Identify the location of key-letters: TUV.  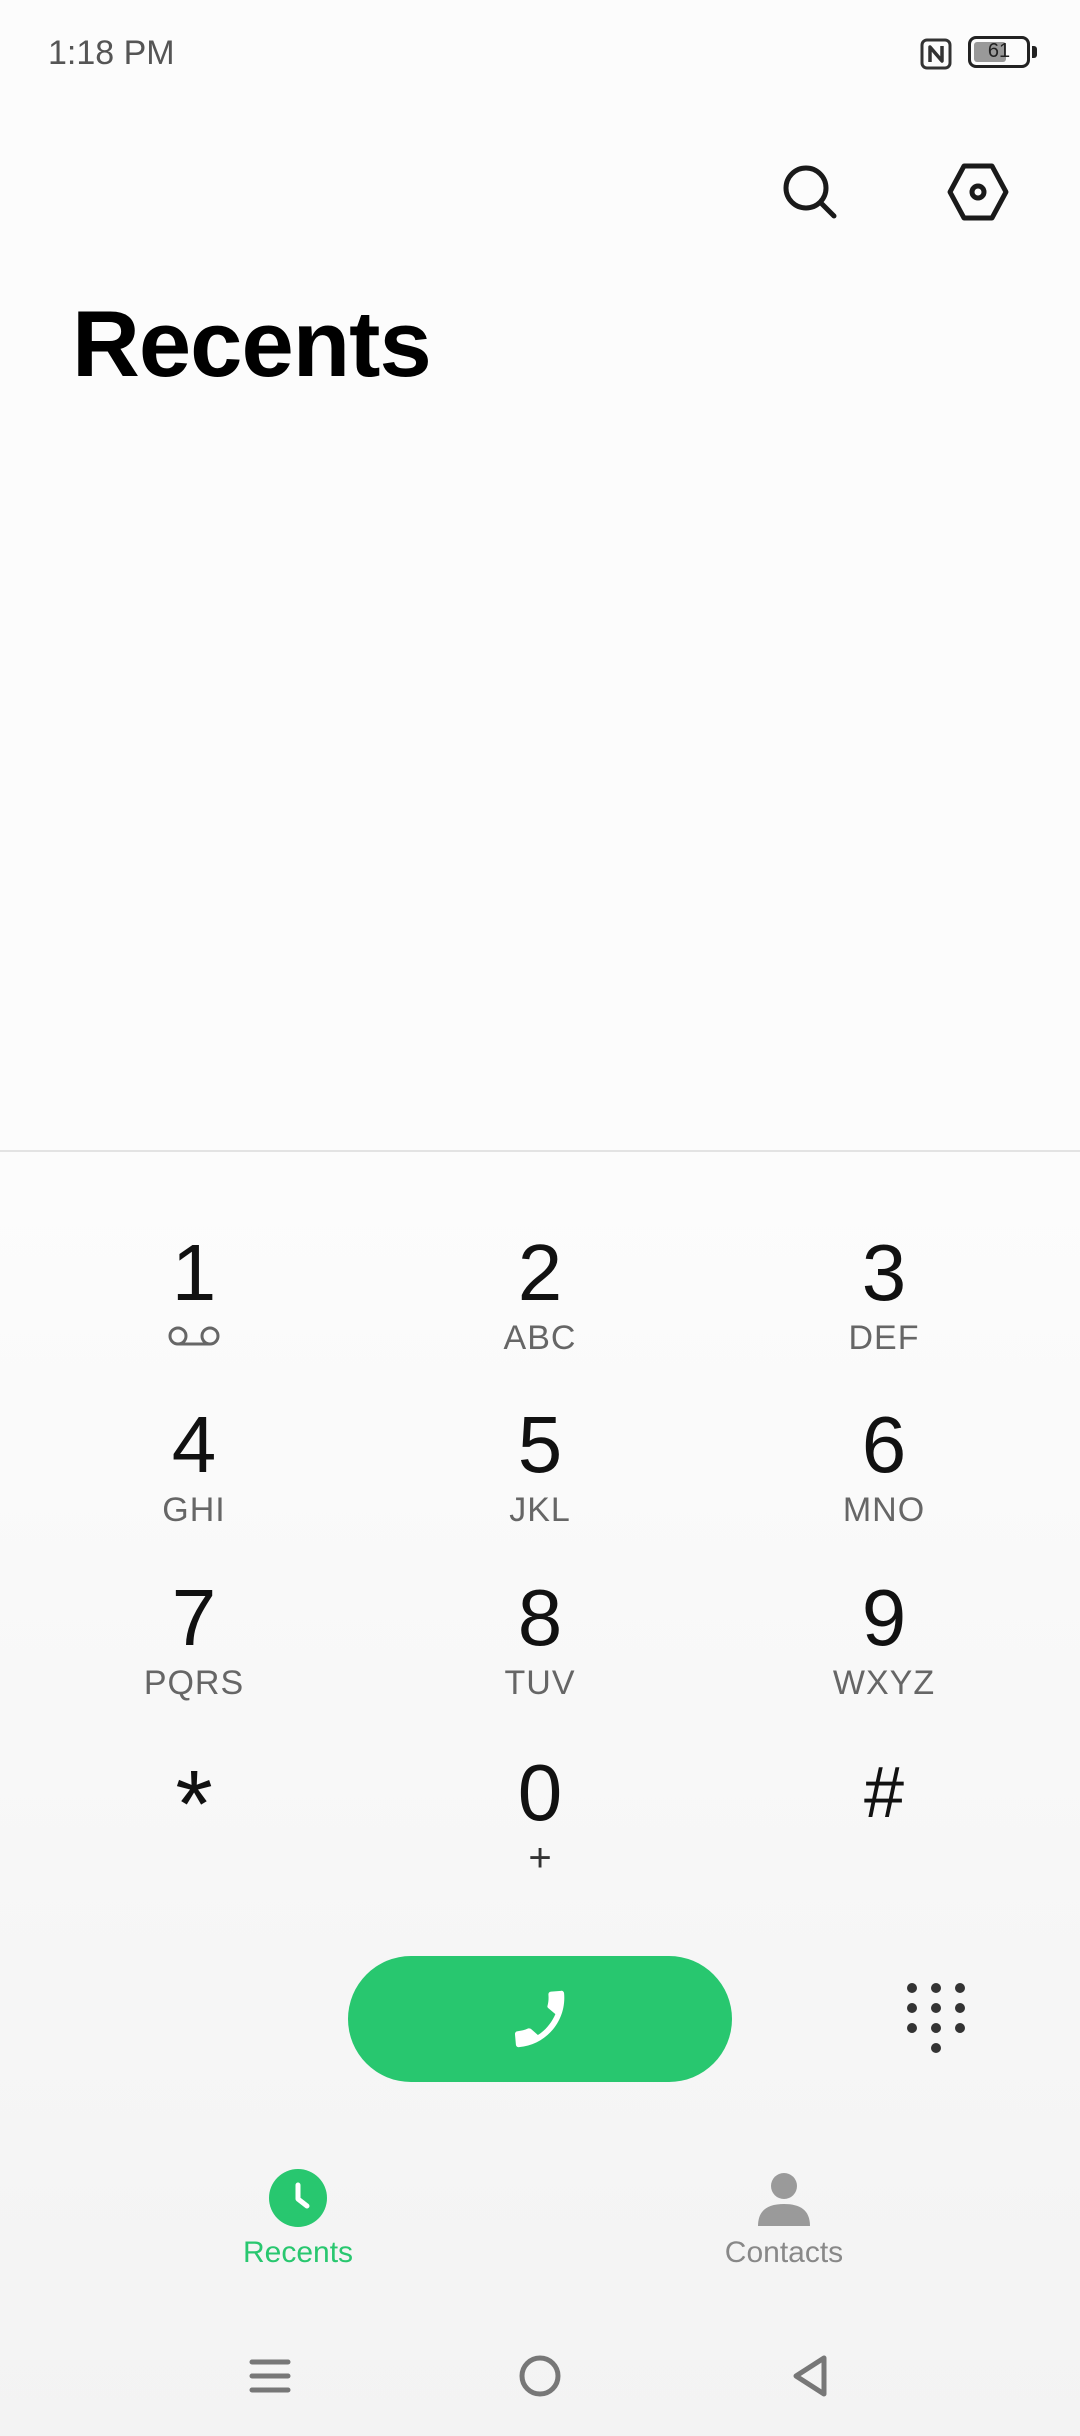
(540, 1683).